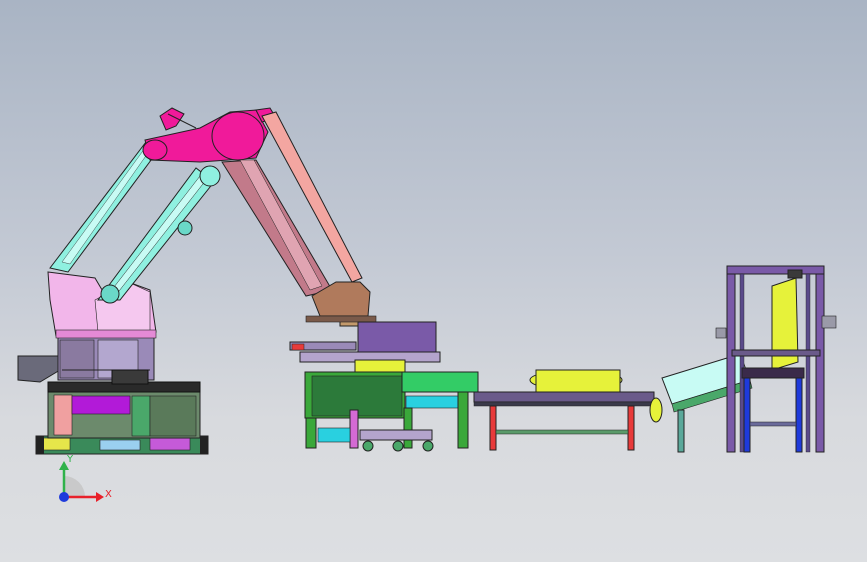  I want to click on robot-turntable, so click(86, 360).